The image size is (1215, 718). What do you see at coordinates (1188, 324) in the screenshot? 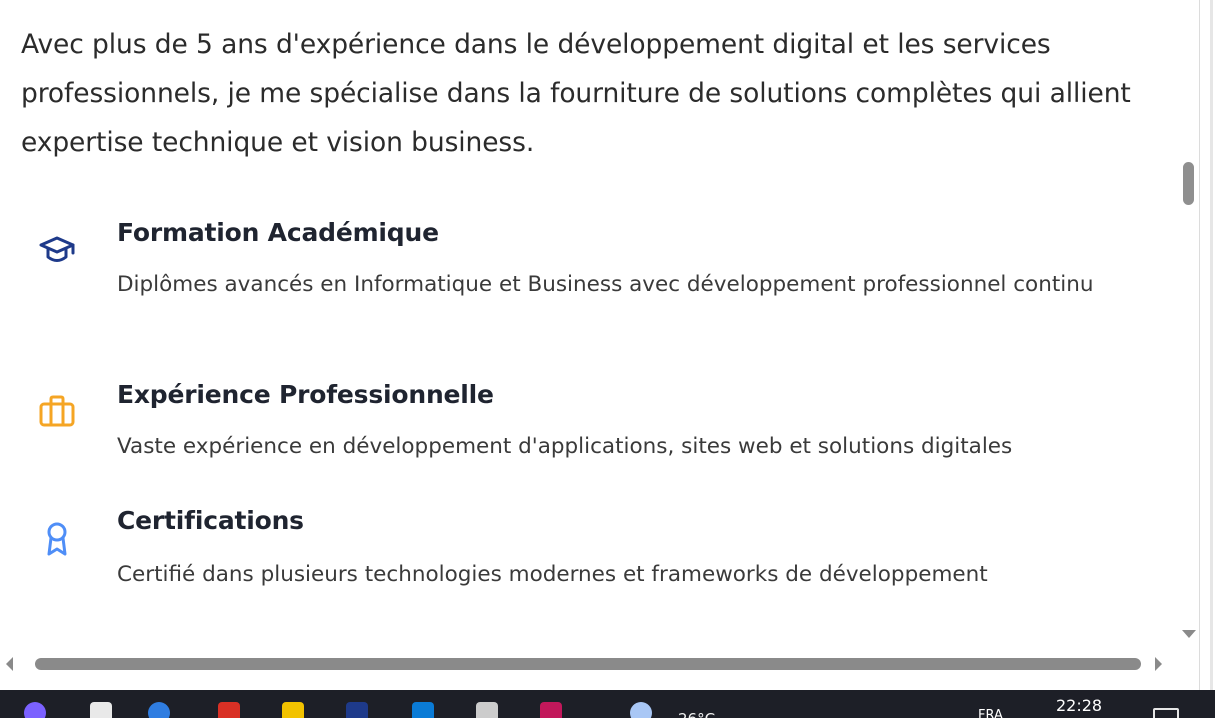
I see `vertical-scrollbar` at bounding box center [1188, 324].